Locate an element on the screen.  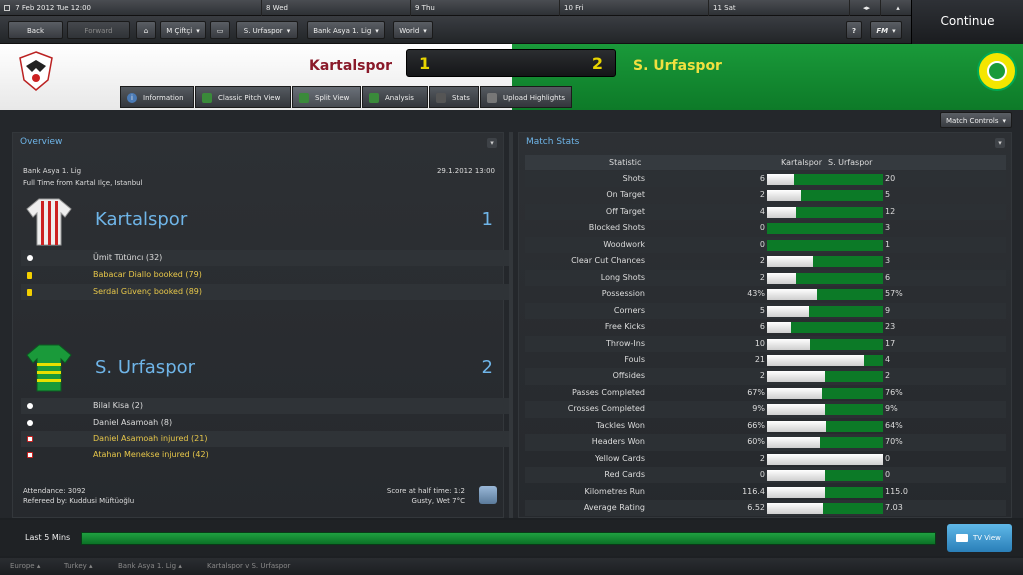
stat-name: Fouls is located at coordinates (634, 359).